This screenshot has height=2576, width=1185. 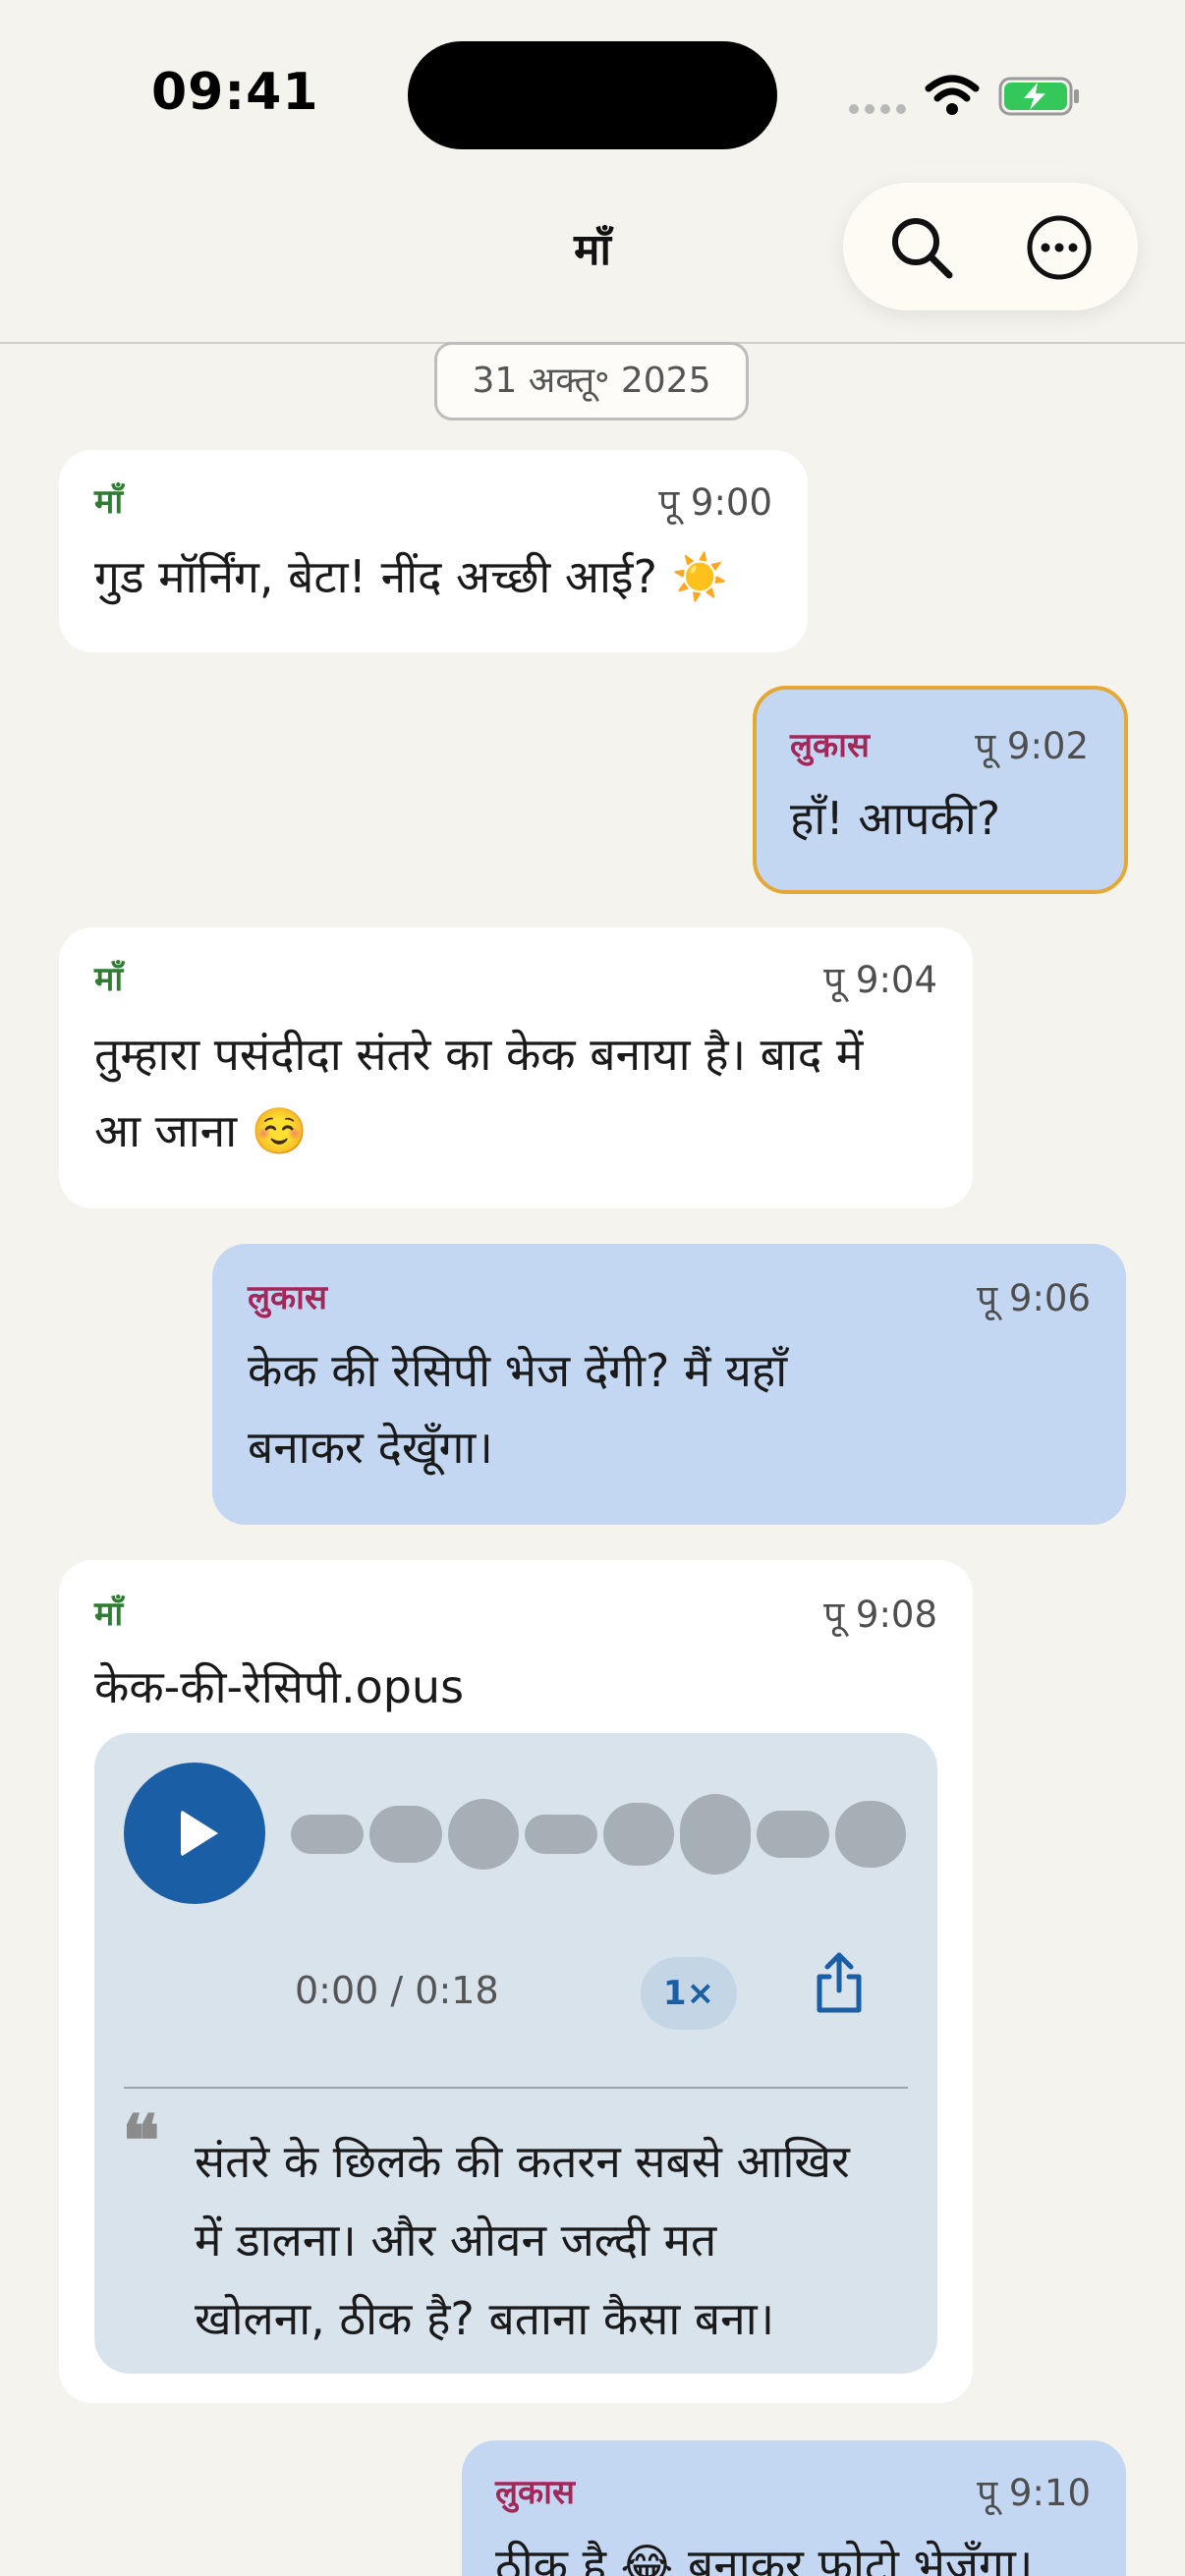 I want to click on transcript-line: संतरे के छिलके की कतरन सबसे आखिर, so click(x=523, y=2161).